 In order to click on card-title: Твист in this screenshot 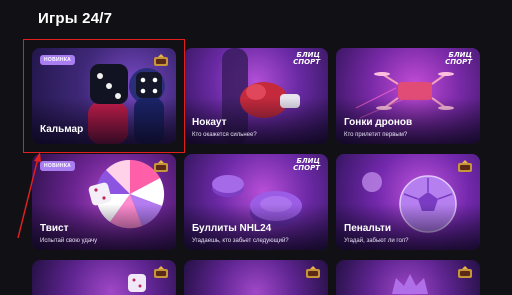, I will do `click(54, 228)`.